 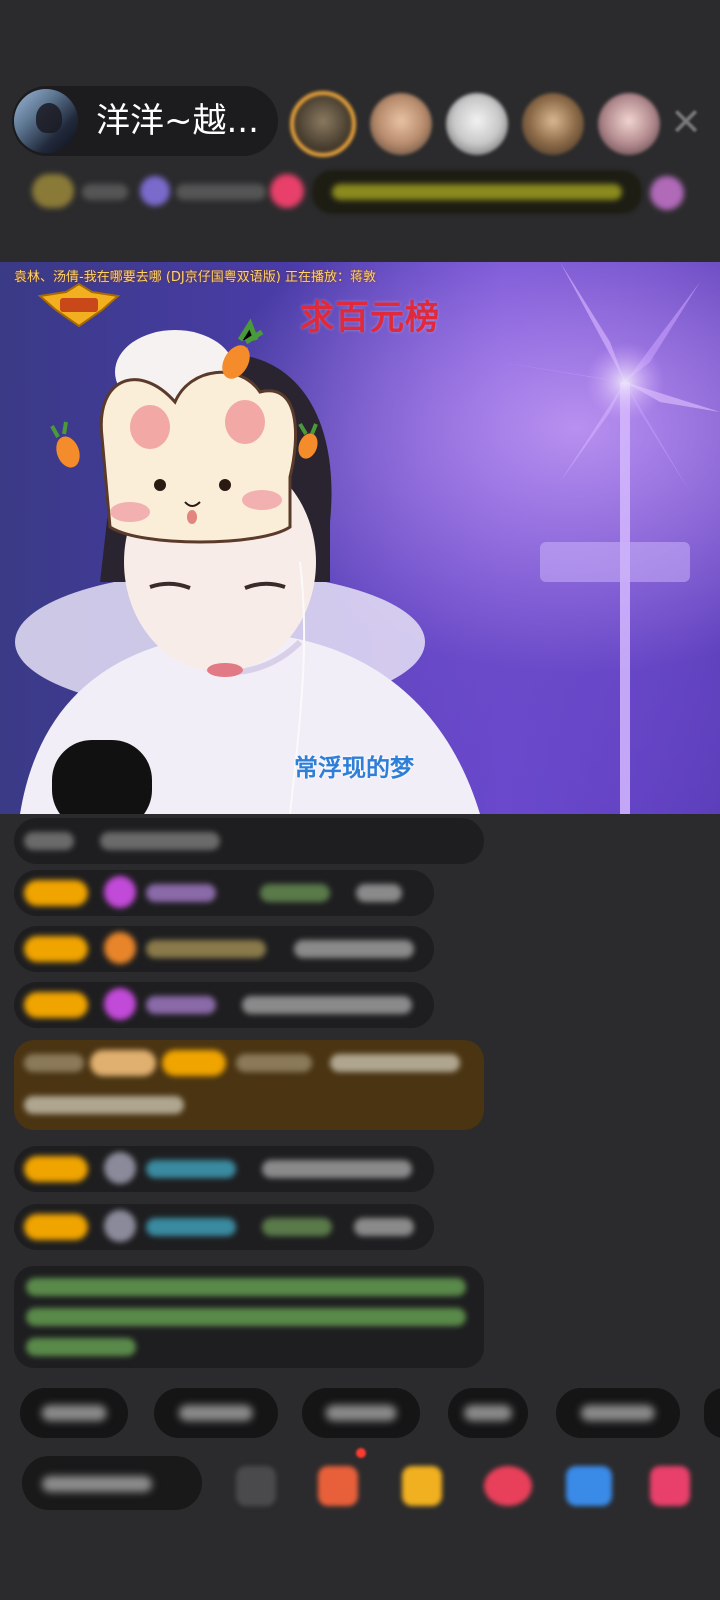 I want to click on lyric-subtitle: 常浮现的梦, so click(x=354, y=768).